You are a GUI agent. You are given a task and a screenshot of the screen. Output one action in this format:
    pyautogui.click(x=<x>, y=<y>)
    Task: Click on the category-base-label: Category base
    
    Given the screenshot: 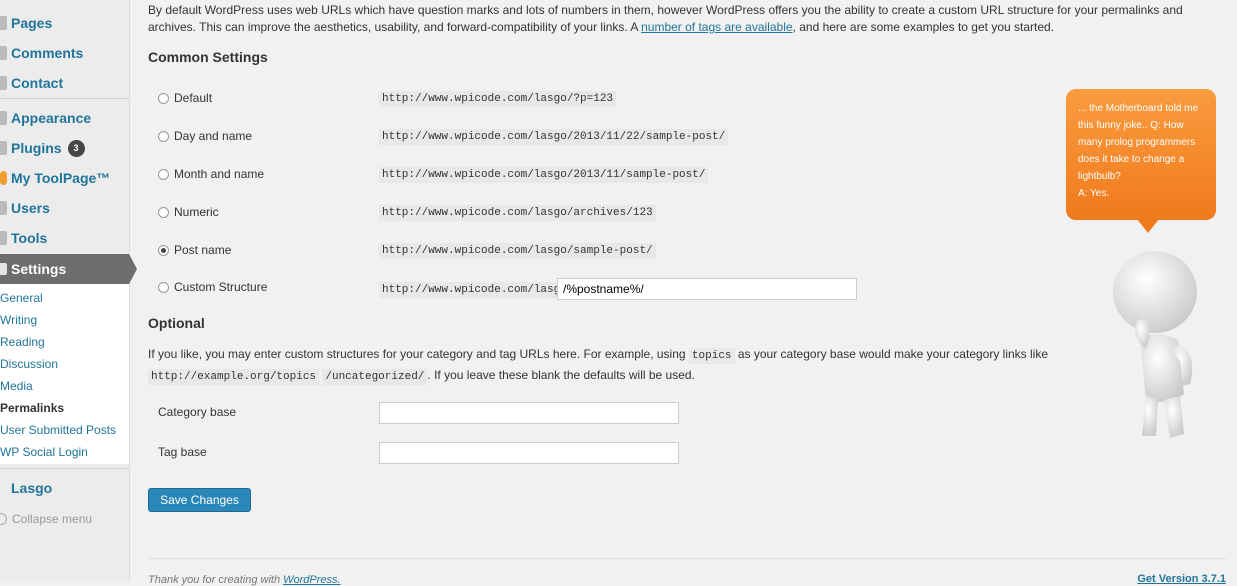 What is the action you would take?
    pyautogui.click(x=197, y=412)
    